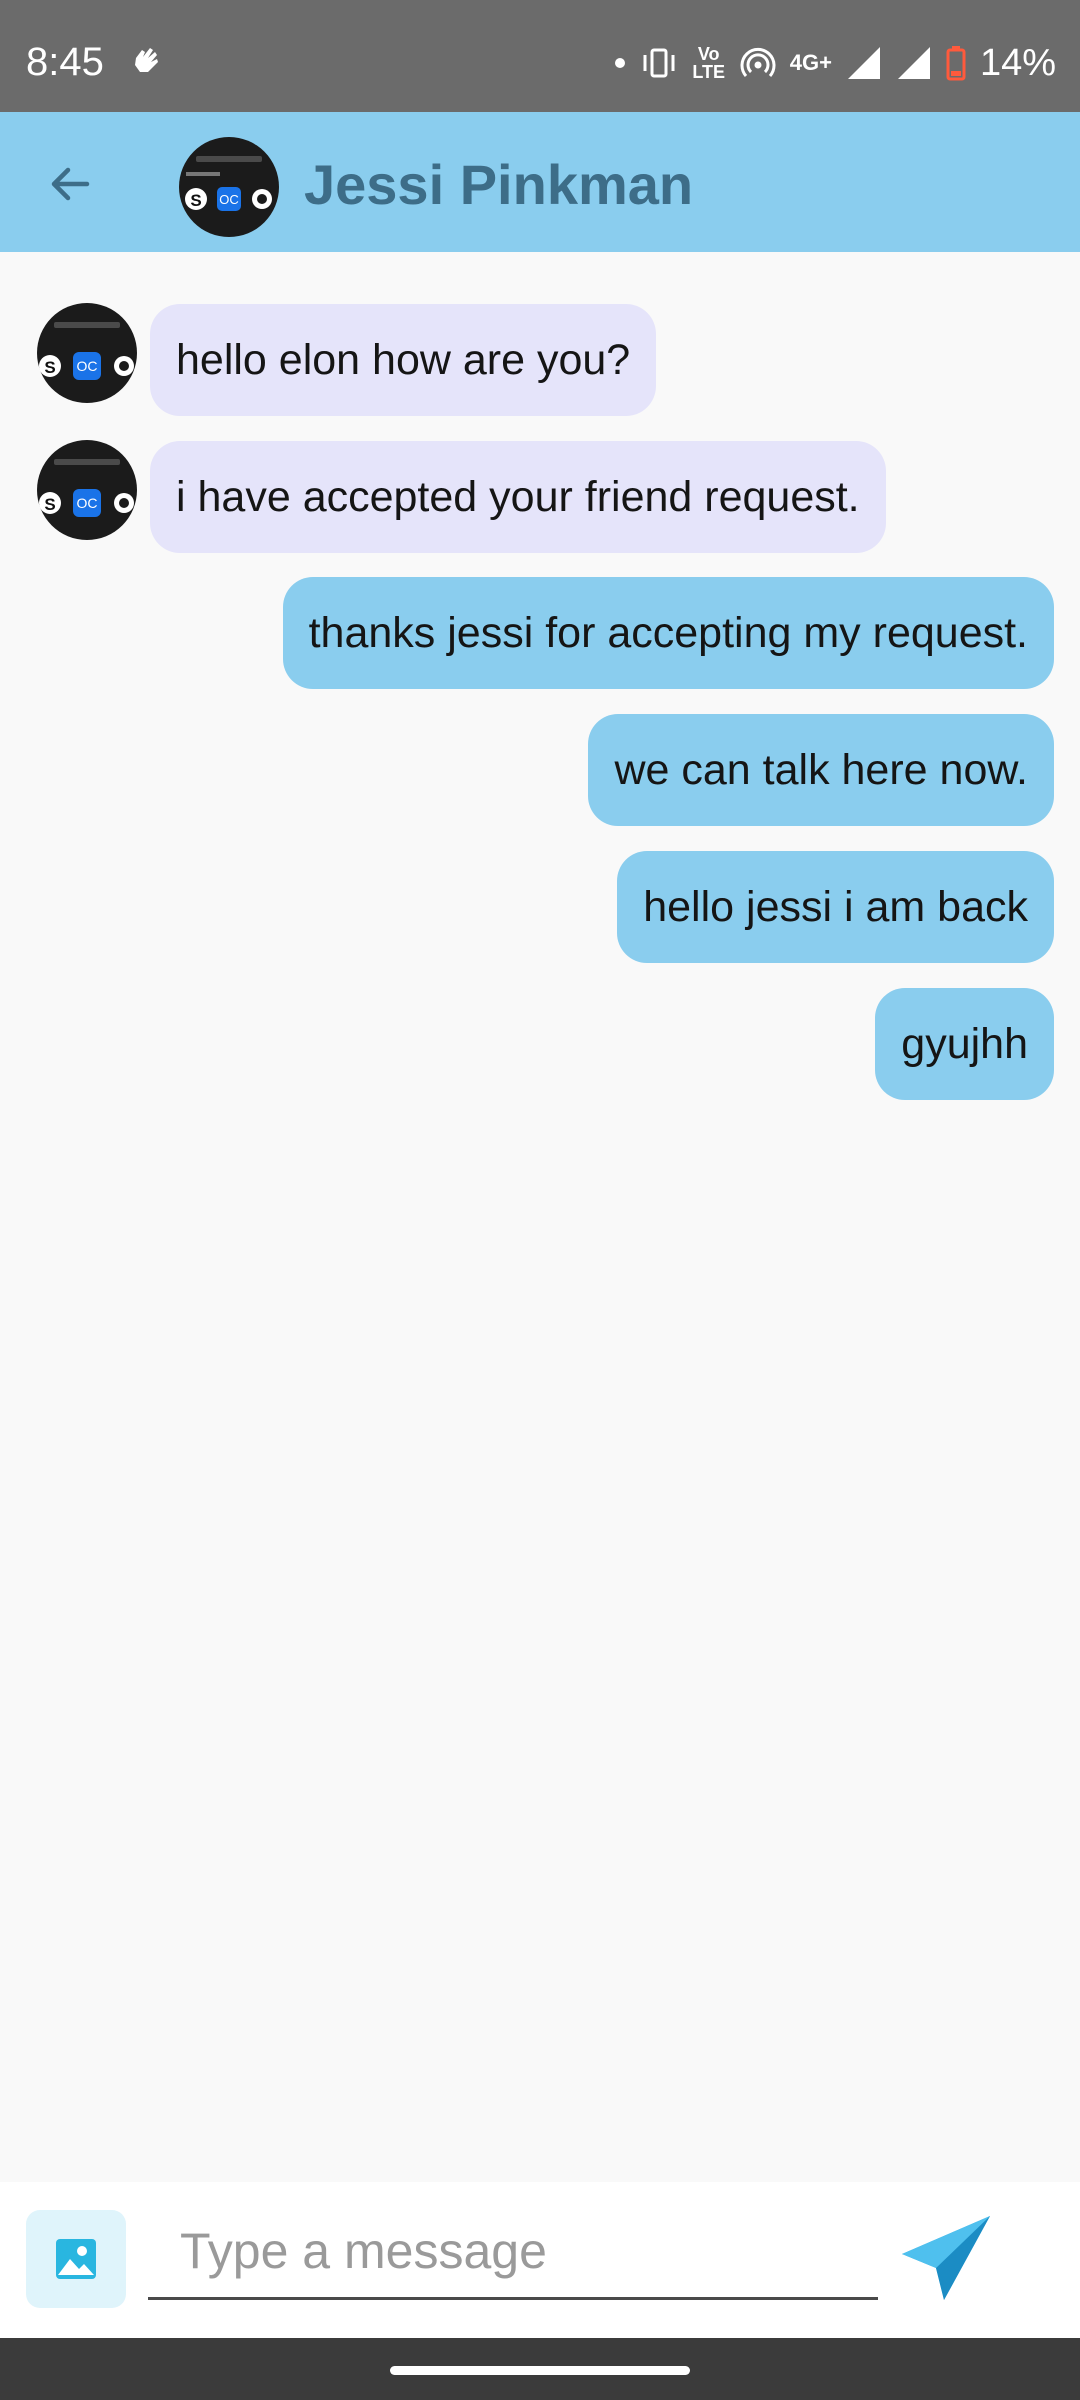  Describe the element at coordinates (810, 62) in the screenshot. I see `network-type: 4G+` at that location.